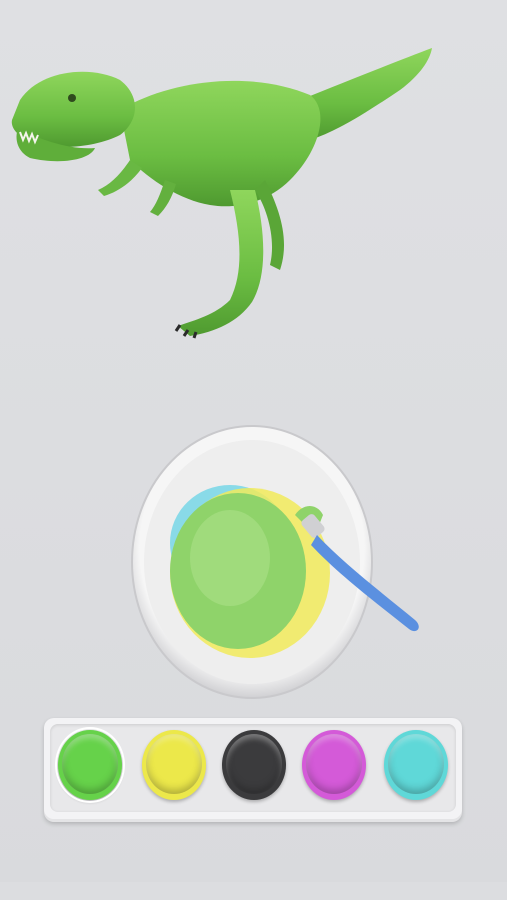 Image resolution: width=507 pixels, height=900 pixels. I want to click on paint-highlight, so click(230, 558).